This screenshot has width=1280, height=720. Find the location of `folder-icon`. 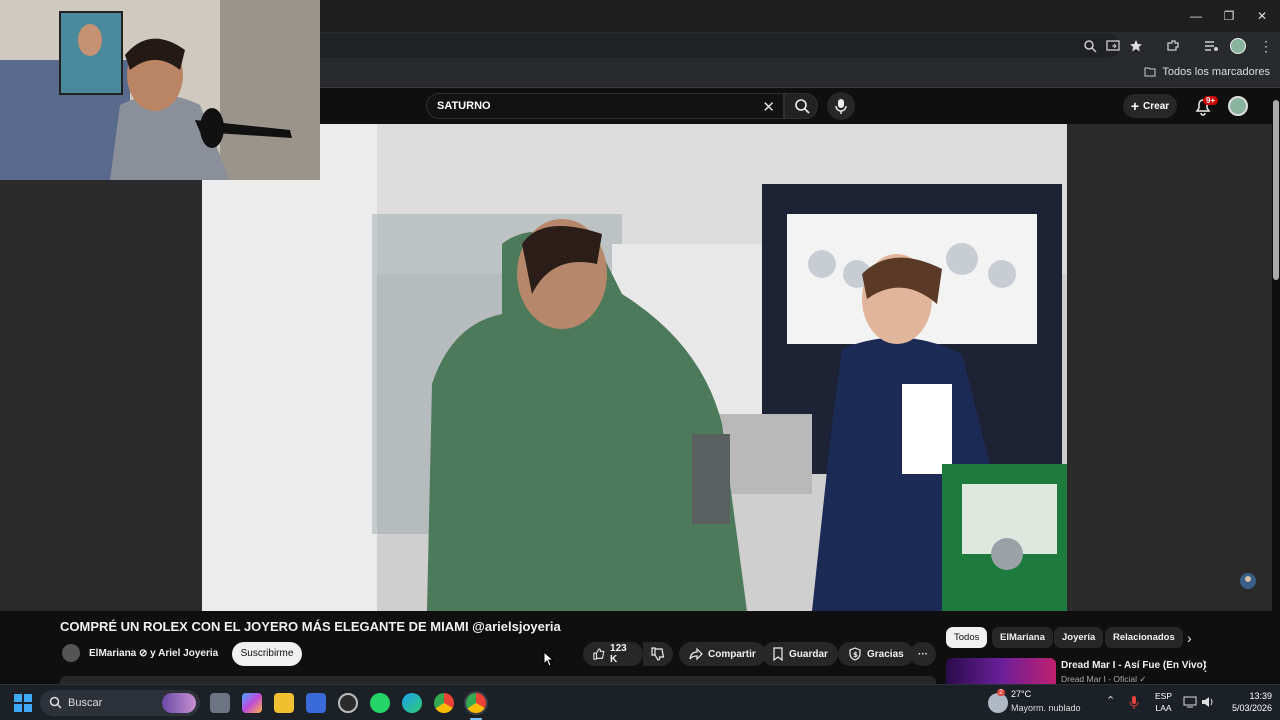

folder-icon is located at coordinates (1150, 72).